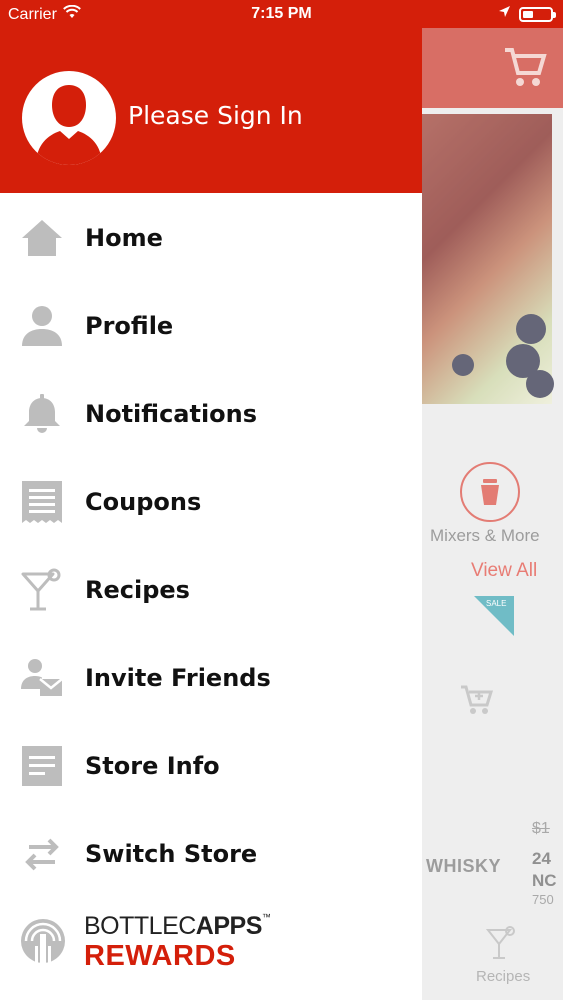 Image resolution: width=563 pixels, height=1000 pixels. I want to click on switch-arrows-icon, so click(42, 854).